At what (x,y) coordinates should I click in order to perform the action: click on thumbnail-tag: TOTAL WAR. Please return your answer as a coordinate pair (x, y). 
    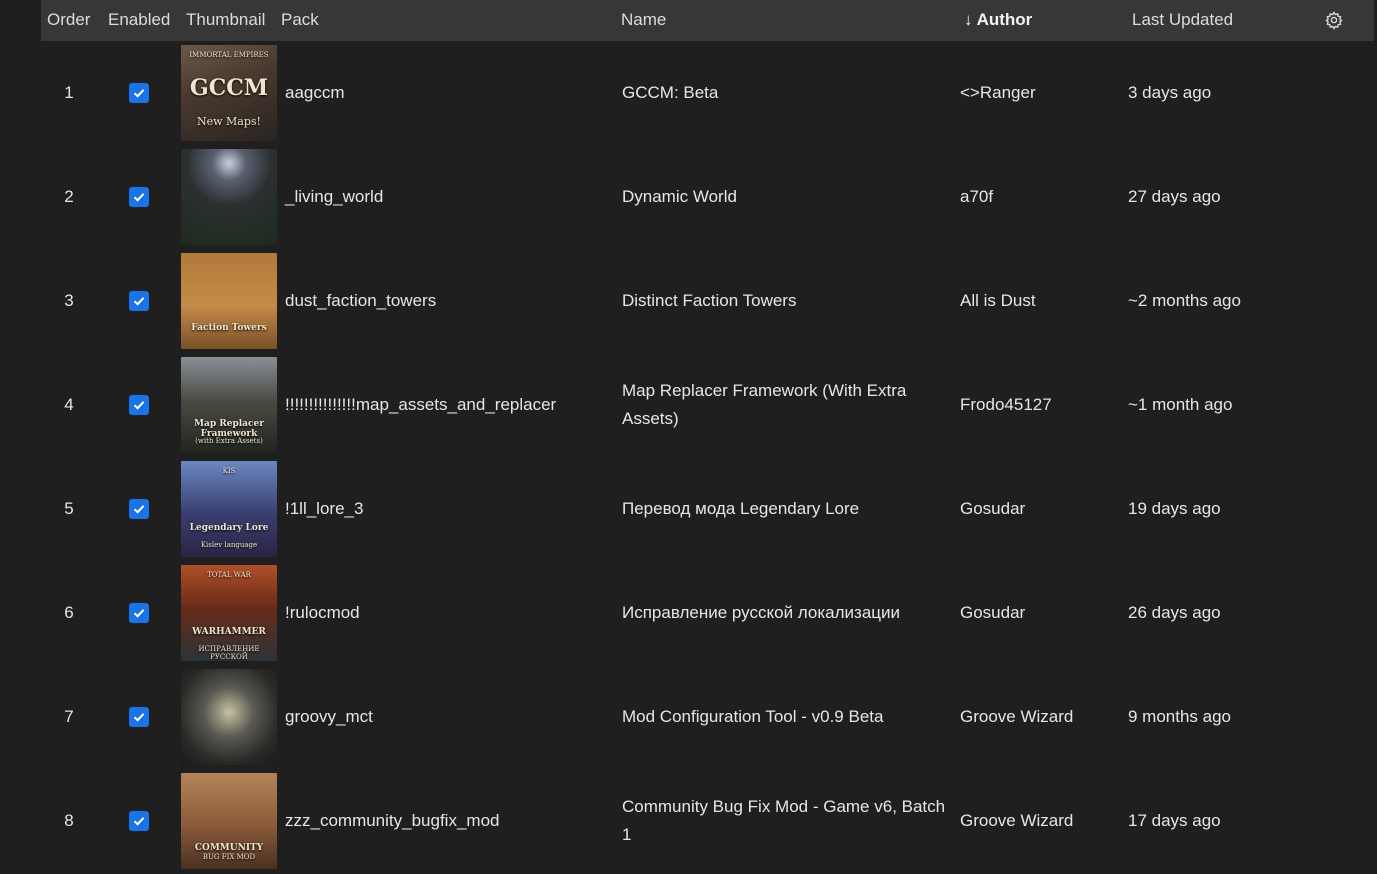
    Looking at the image, I should click on (229, 575).